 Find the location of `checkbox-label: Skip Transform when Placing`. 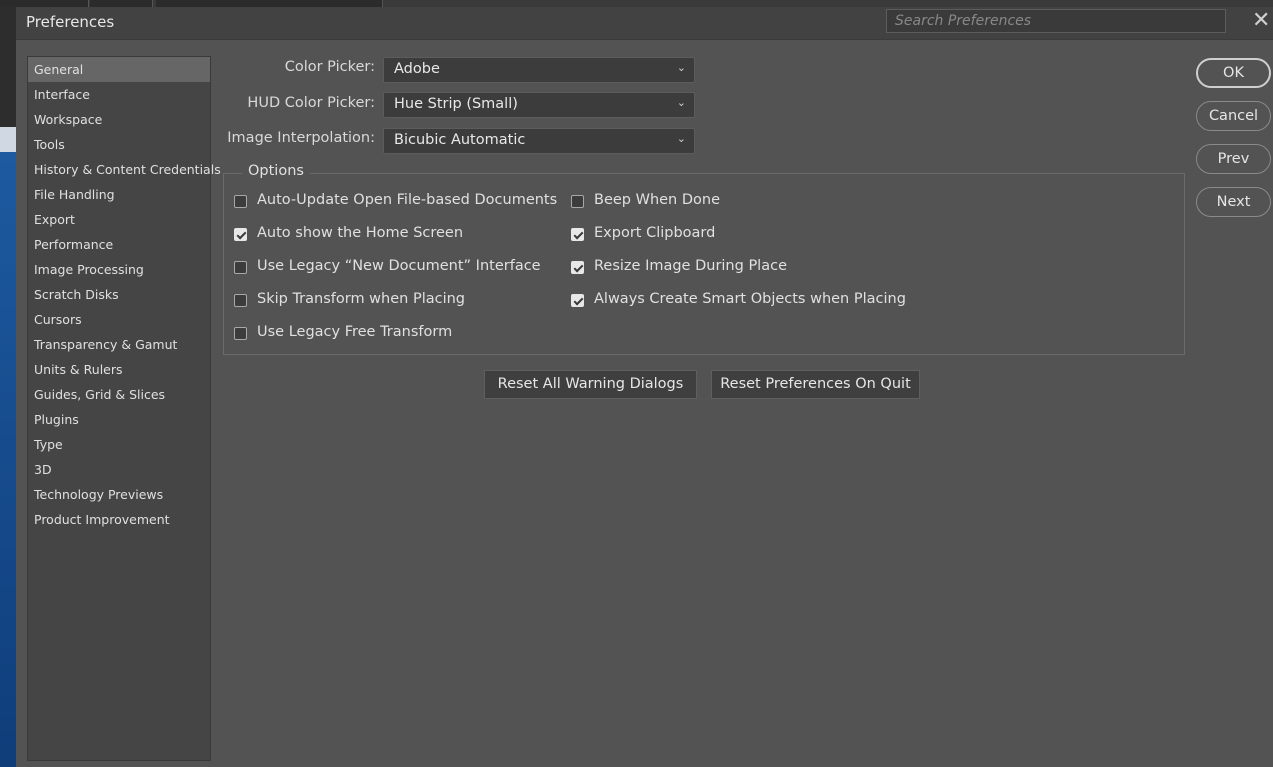

checkbox-label: Skip Transform when Placing is located at coordinates (361, 299).